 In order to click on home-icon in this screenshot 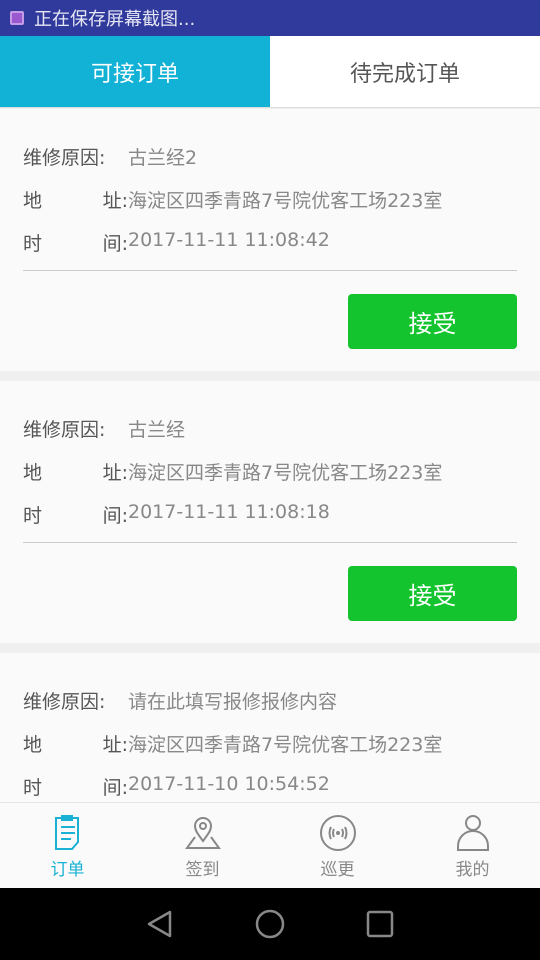, I will do `click(270, 924)`.